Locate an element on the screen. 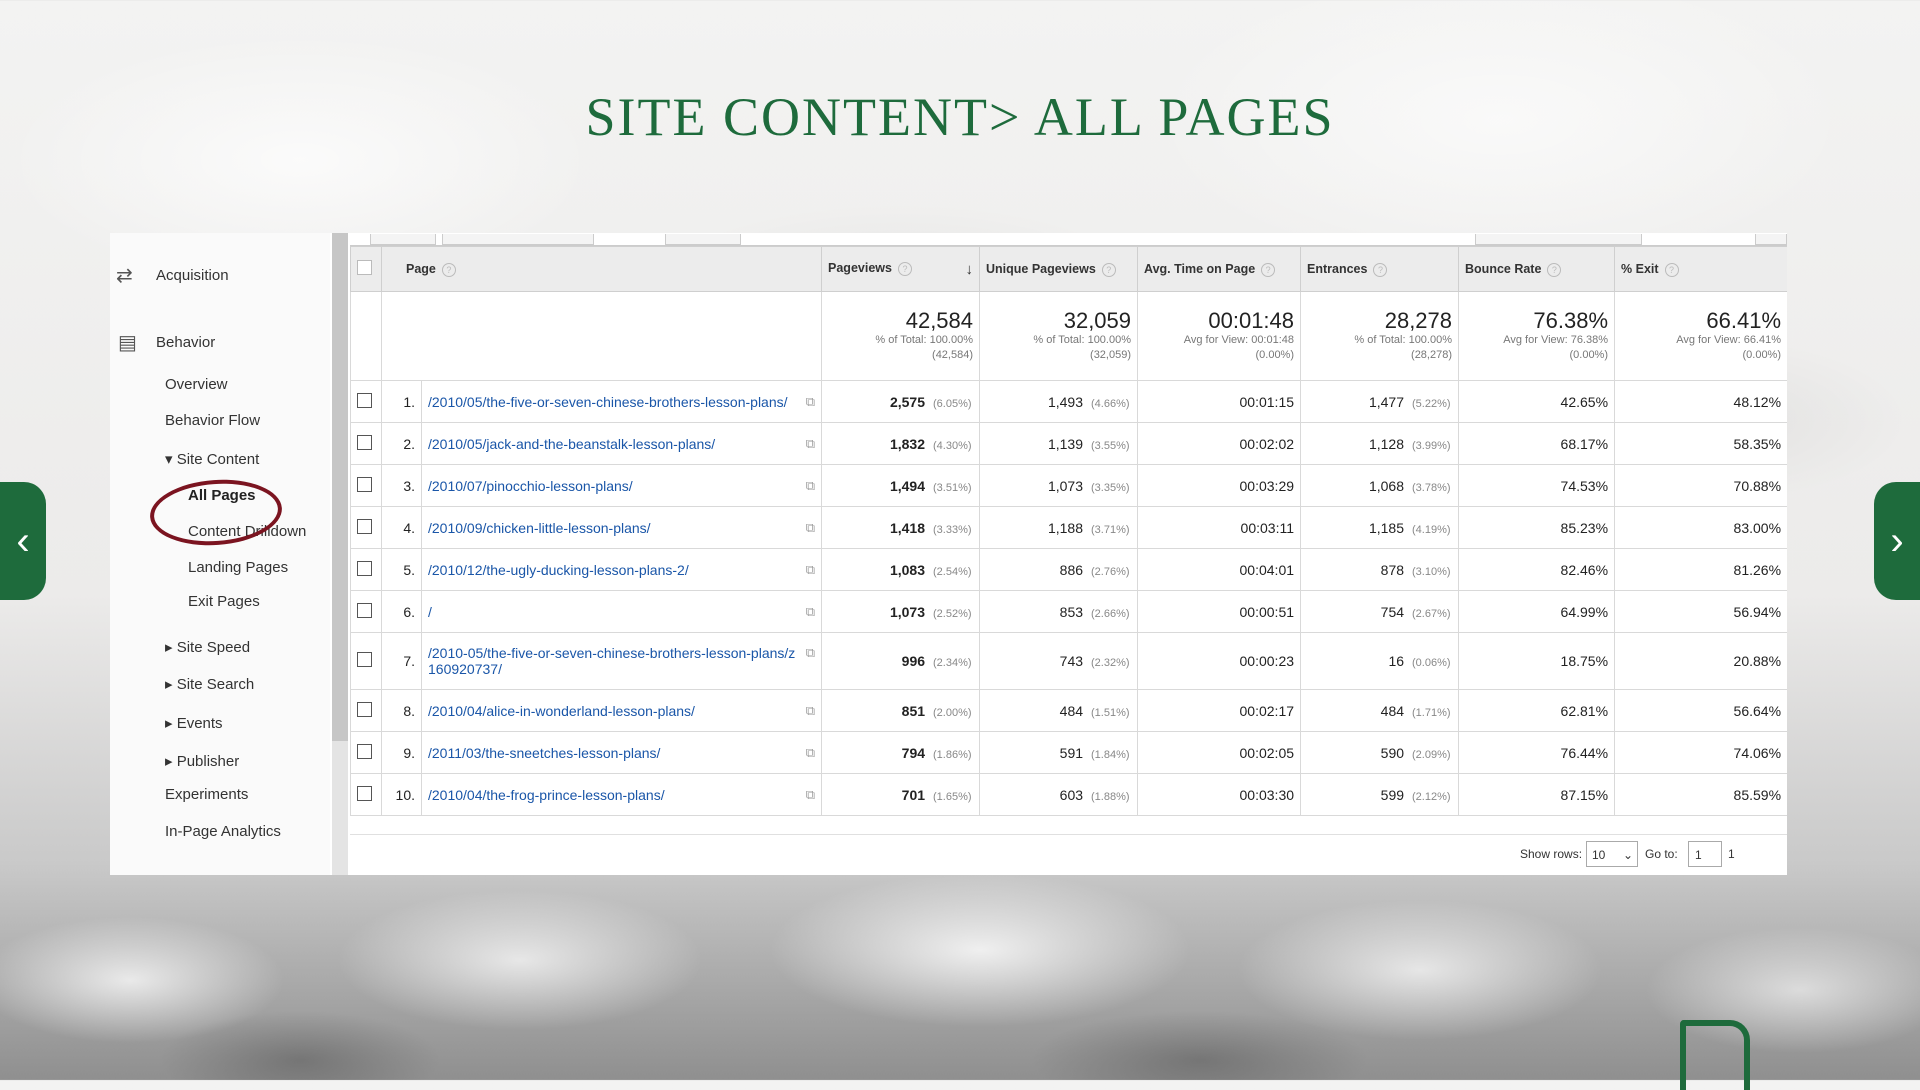  sidebar-item-site-search: ▸ Site Search is located at coordinates (209, 684).